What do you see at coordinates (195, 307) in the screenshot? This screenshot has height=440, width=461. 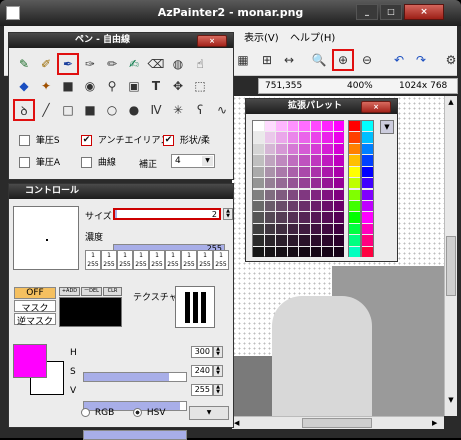 I see `texture-preview` at bounding box center [195, 307].